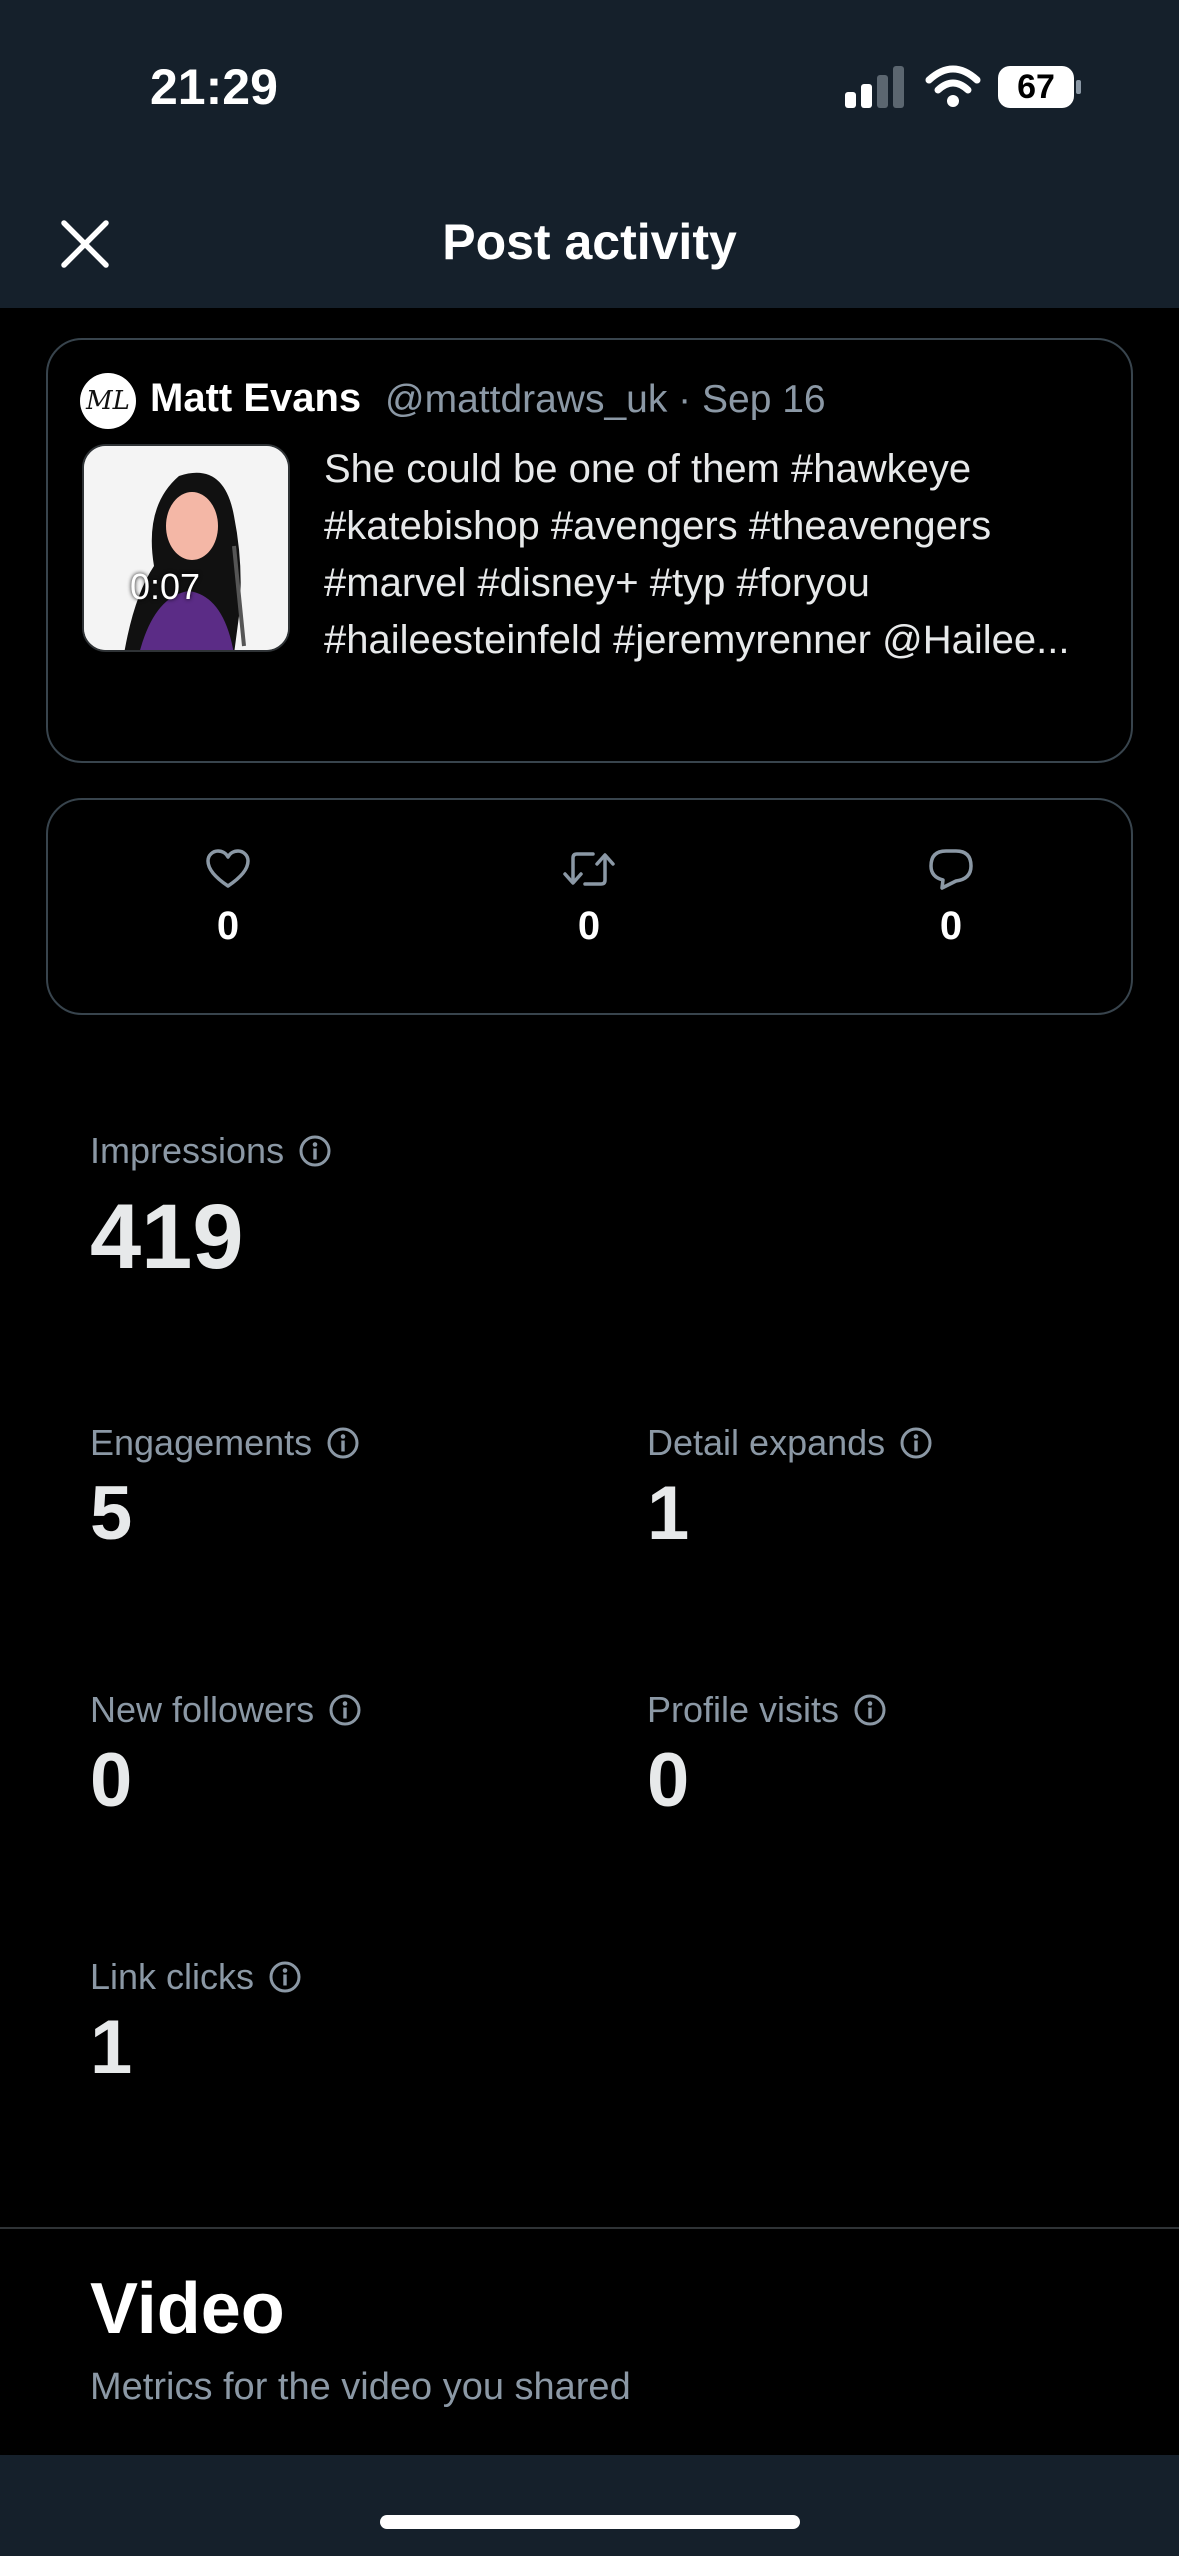  What do you see at coordinates (589, 2228) in the screenshot?
I see `section-divider` at bounding box center [589, 2228].